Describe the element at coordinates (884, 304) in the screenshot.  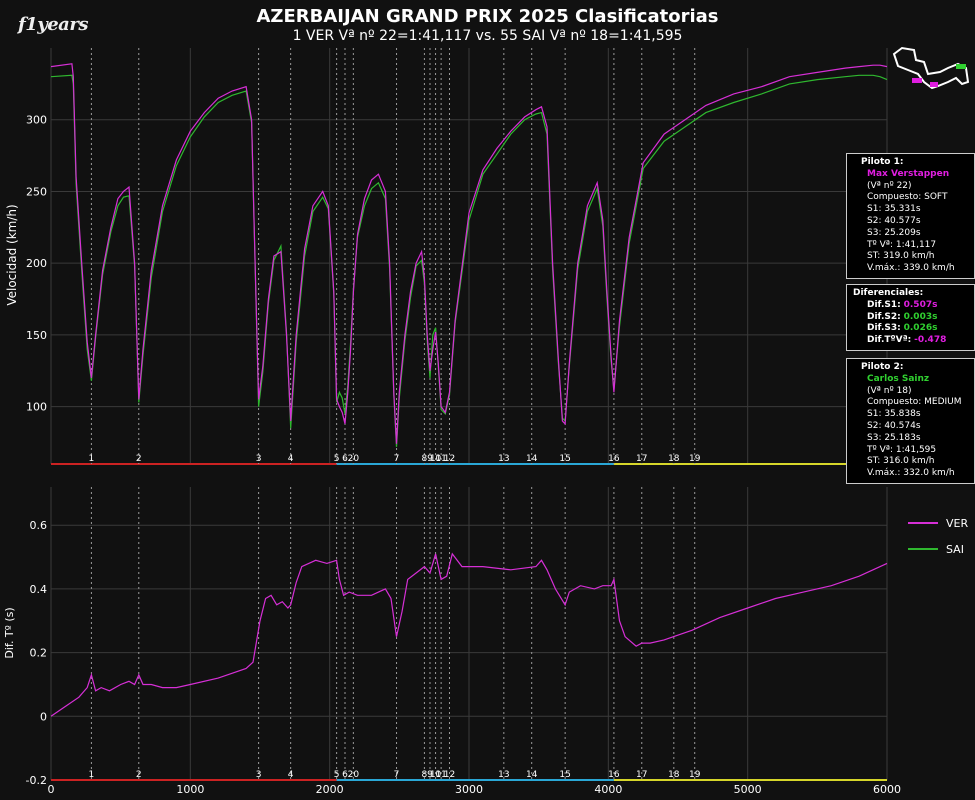
I see `dif-s1-label: Dif.S1:` at that location.